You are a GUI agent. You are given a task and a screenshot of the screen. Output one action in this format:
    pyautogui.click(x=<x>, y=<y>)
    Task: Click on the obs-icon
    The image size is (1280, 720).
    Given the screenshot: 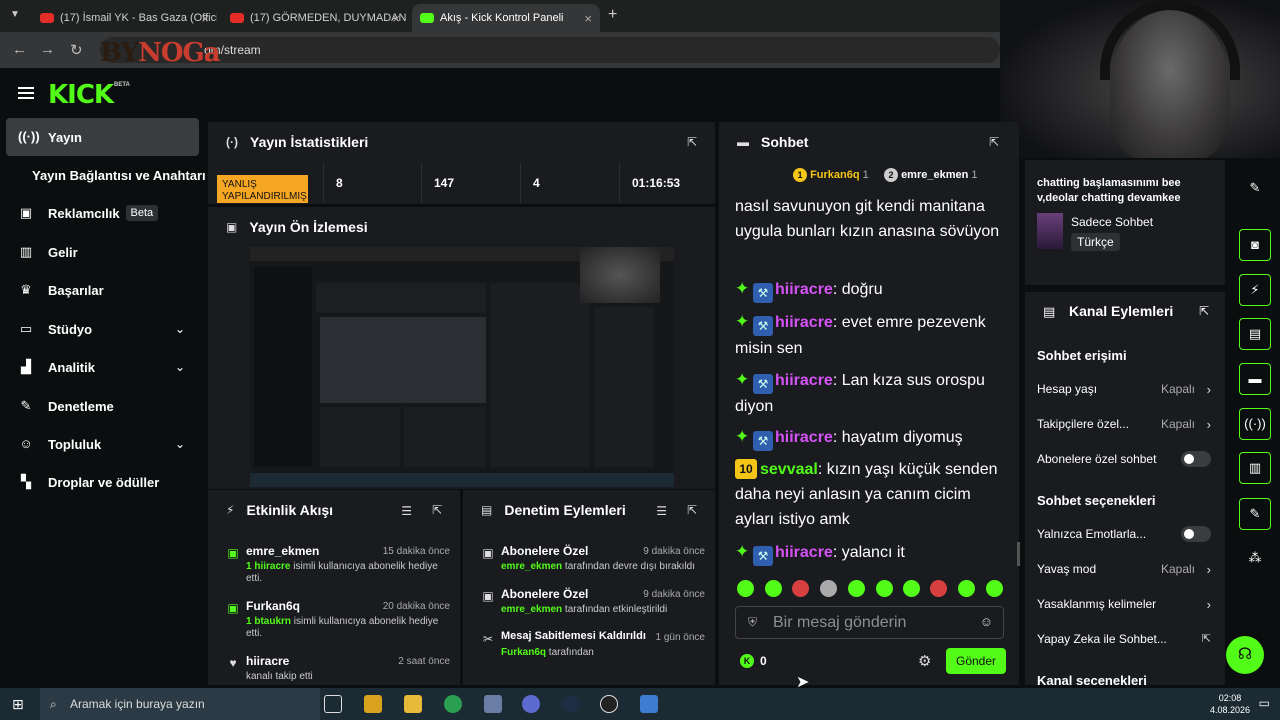 What is the action you would take?
    pyautogui.click(x=609, y=704)
    